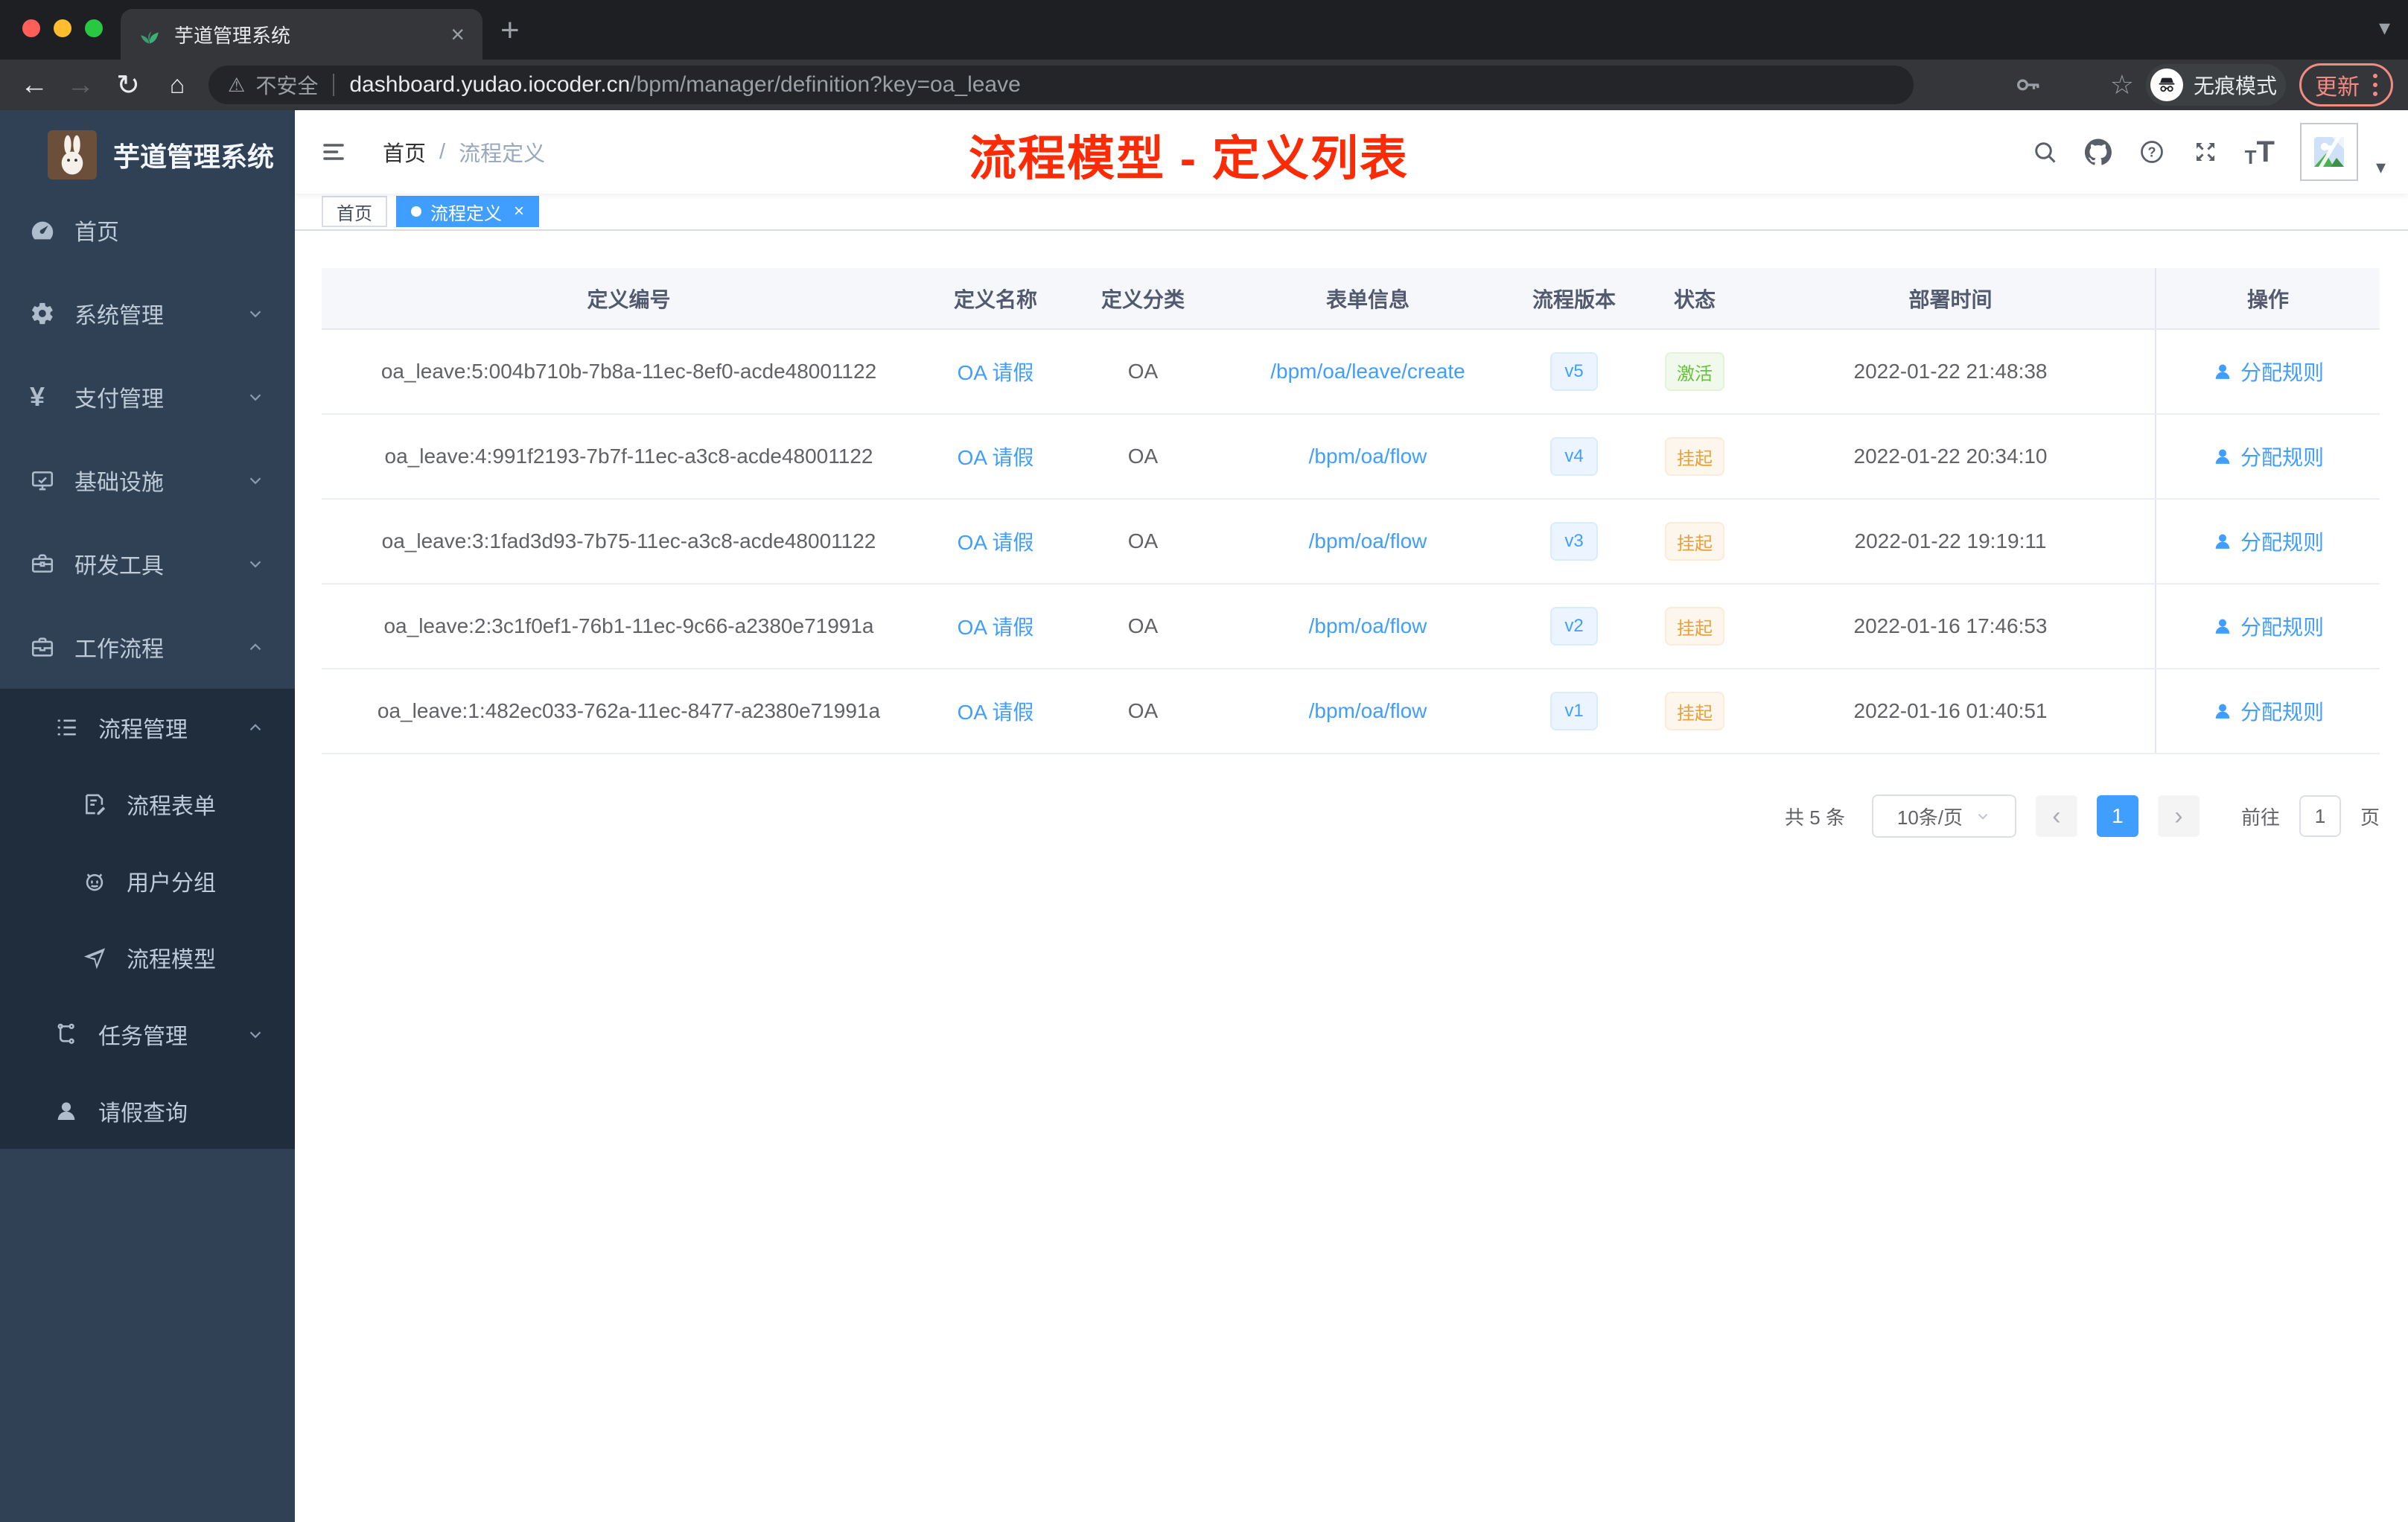  What do you see at coordinates (46, 313) in the screenshot?
I see `gear-icon` at bounding box center [46, 313].